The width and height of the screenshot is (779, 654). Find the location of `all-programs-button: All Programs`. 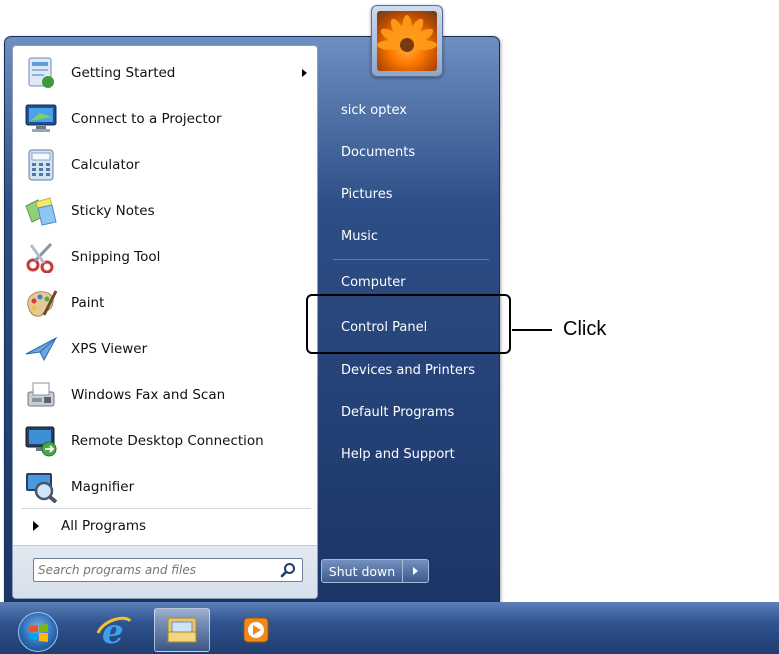

all-programs-button: All Programs is located at coordinates (166, 526).